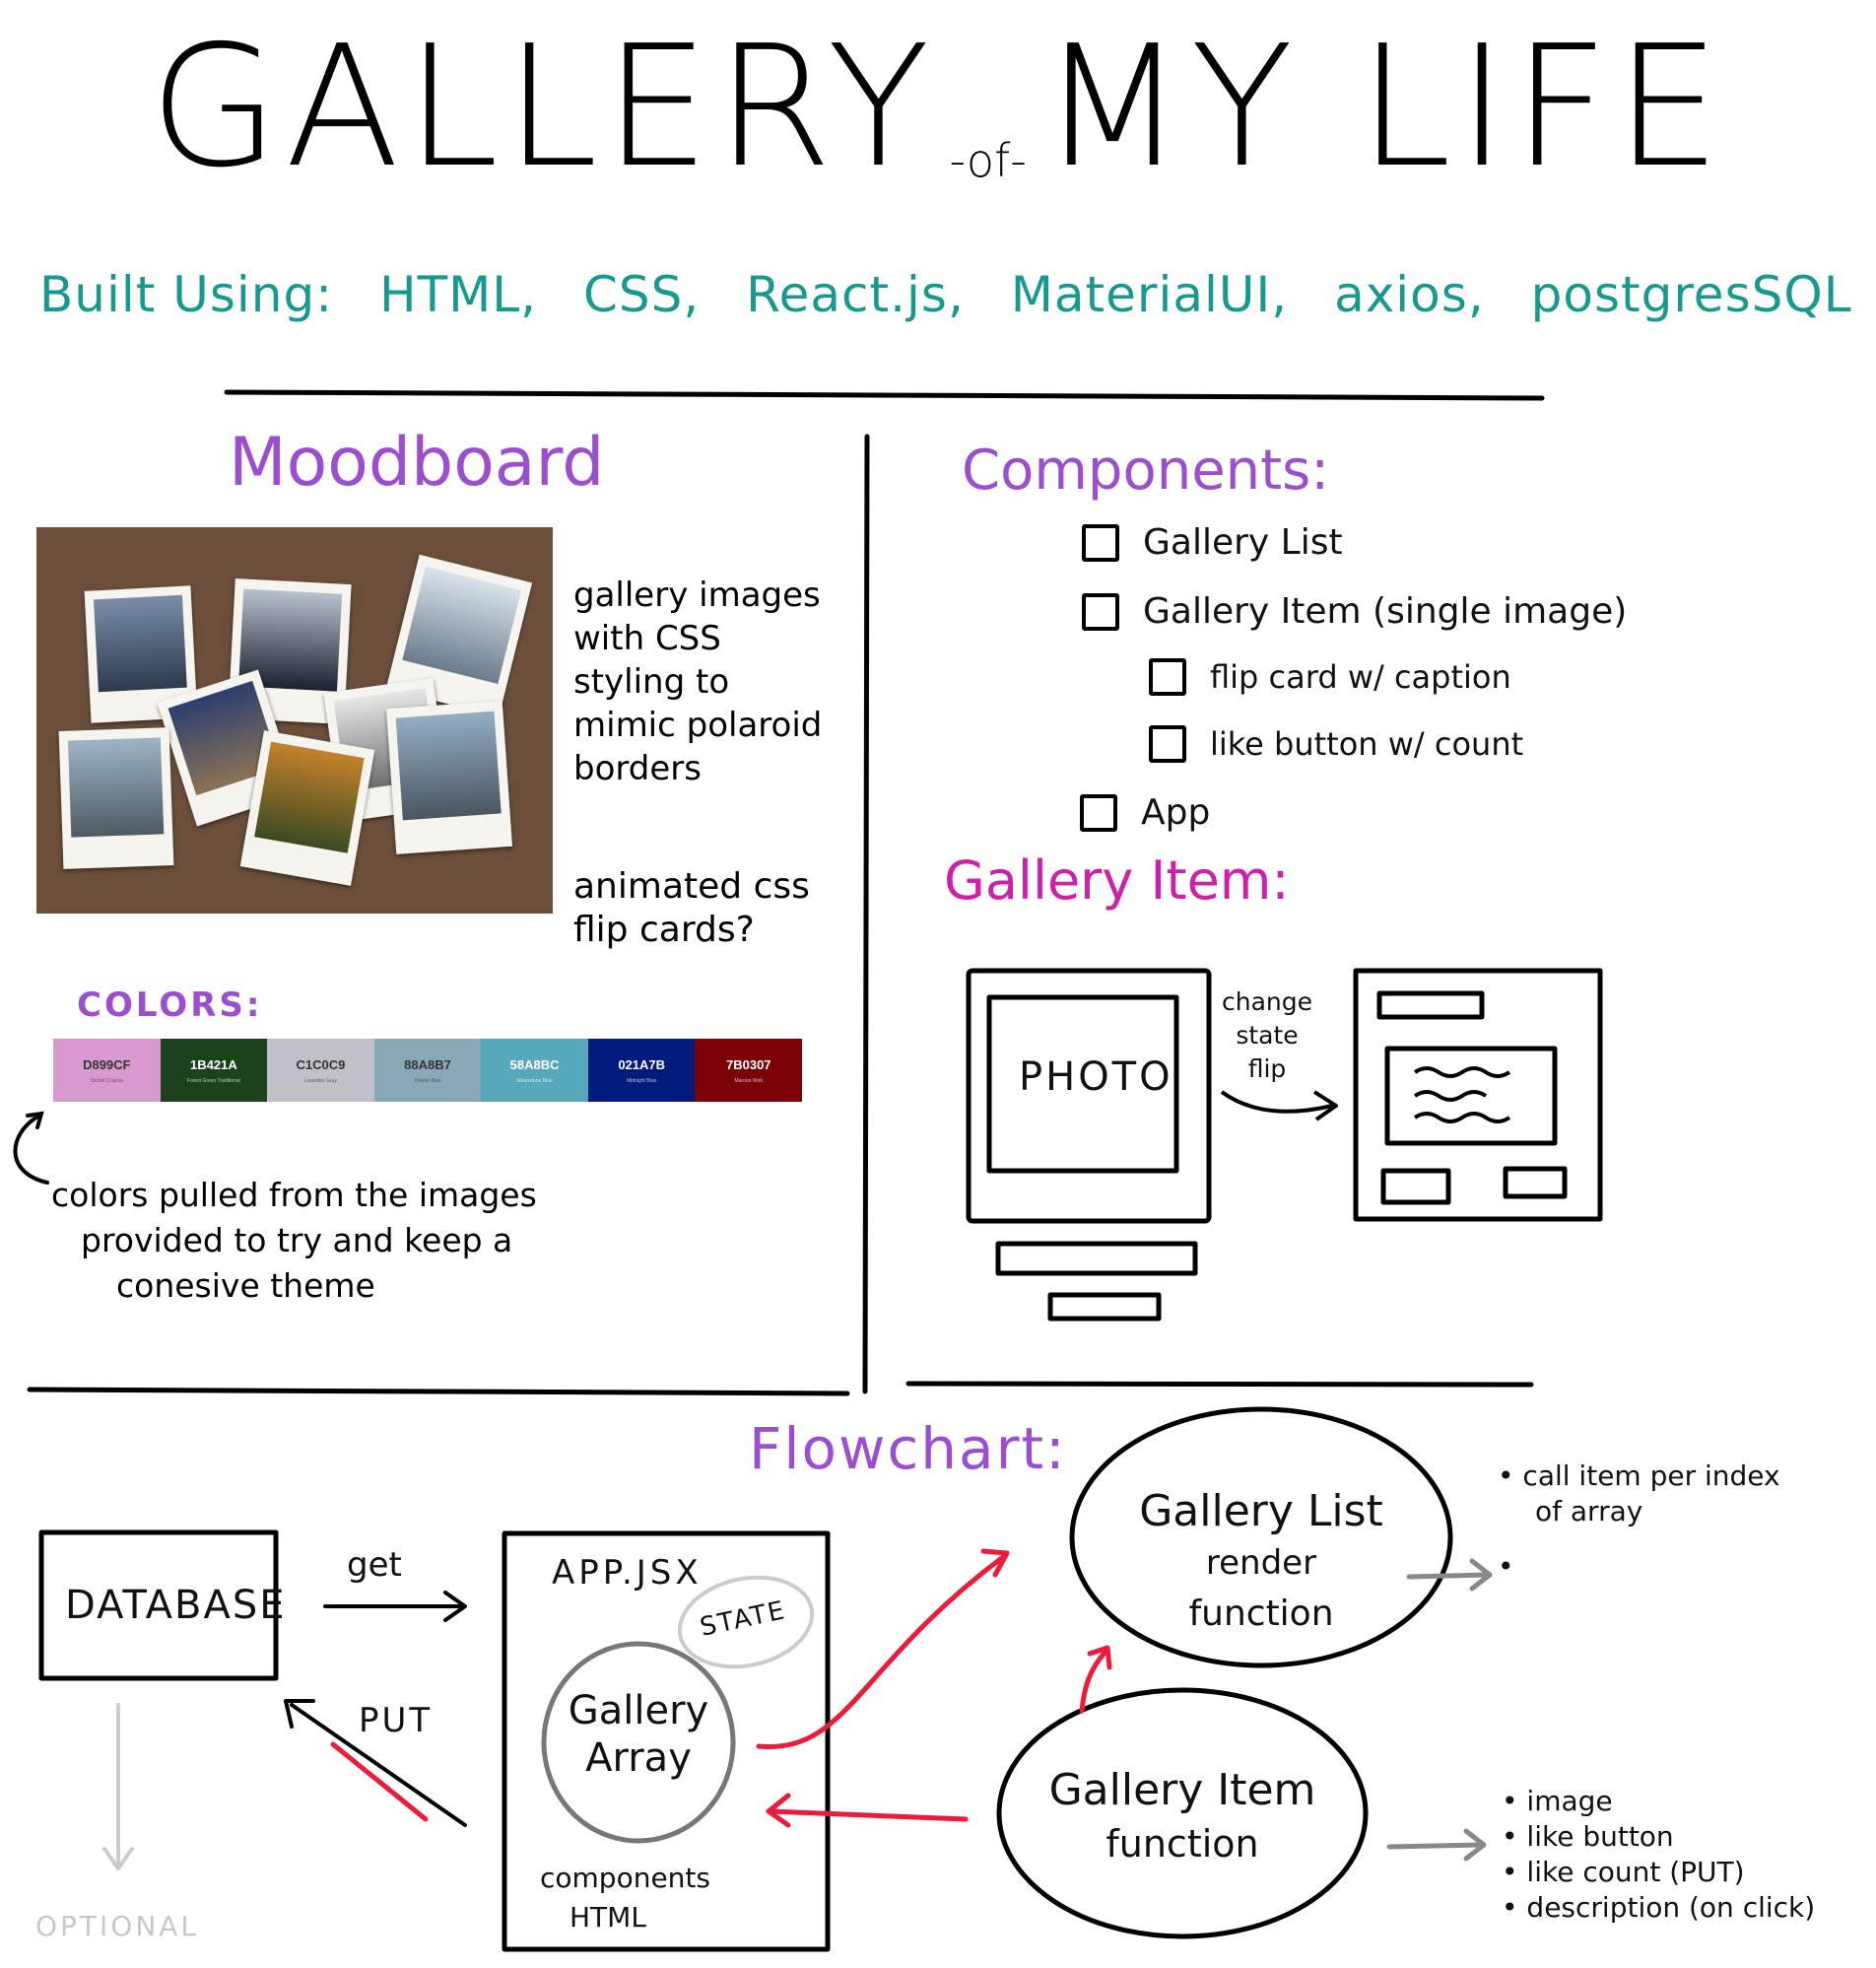 This screenshot has width=1876, height=1968. Describe the element at coordinates (869, 1815) in the screenshot. I see `item-to-array-arrow` at that location.